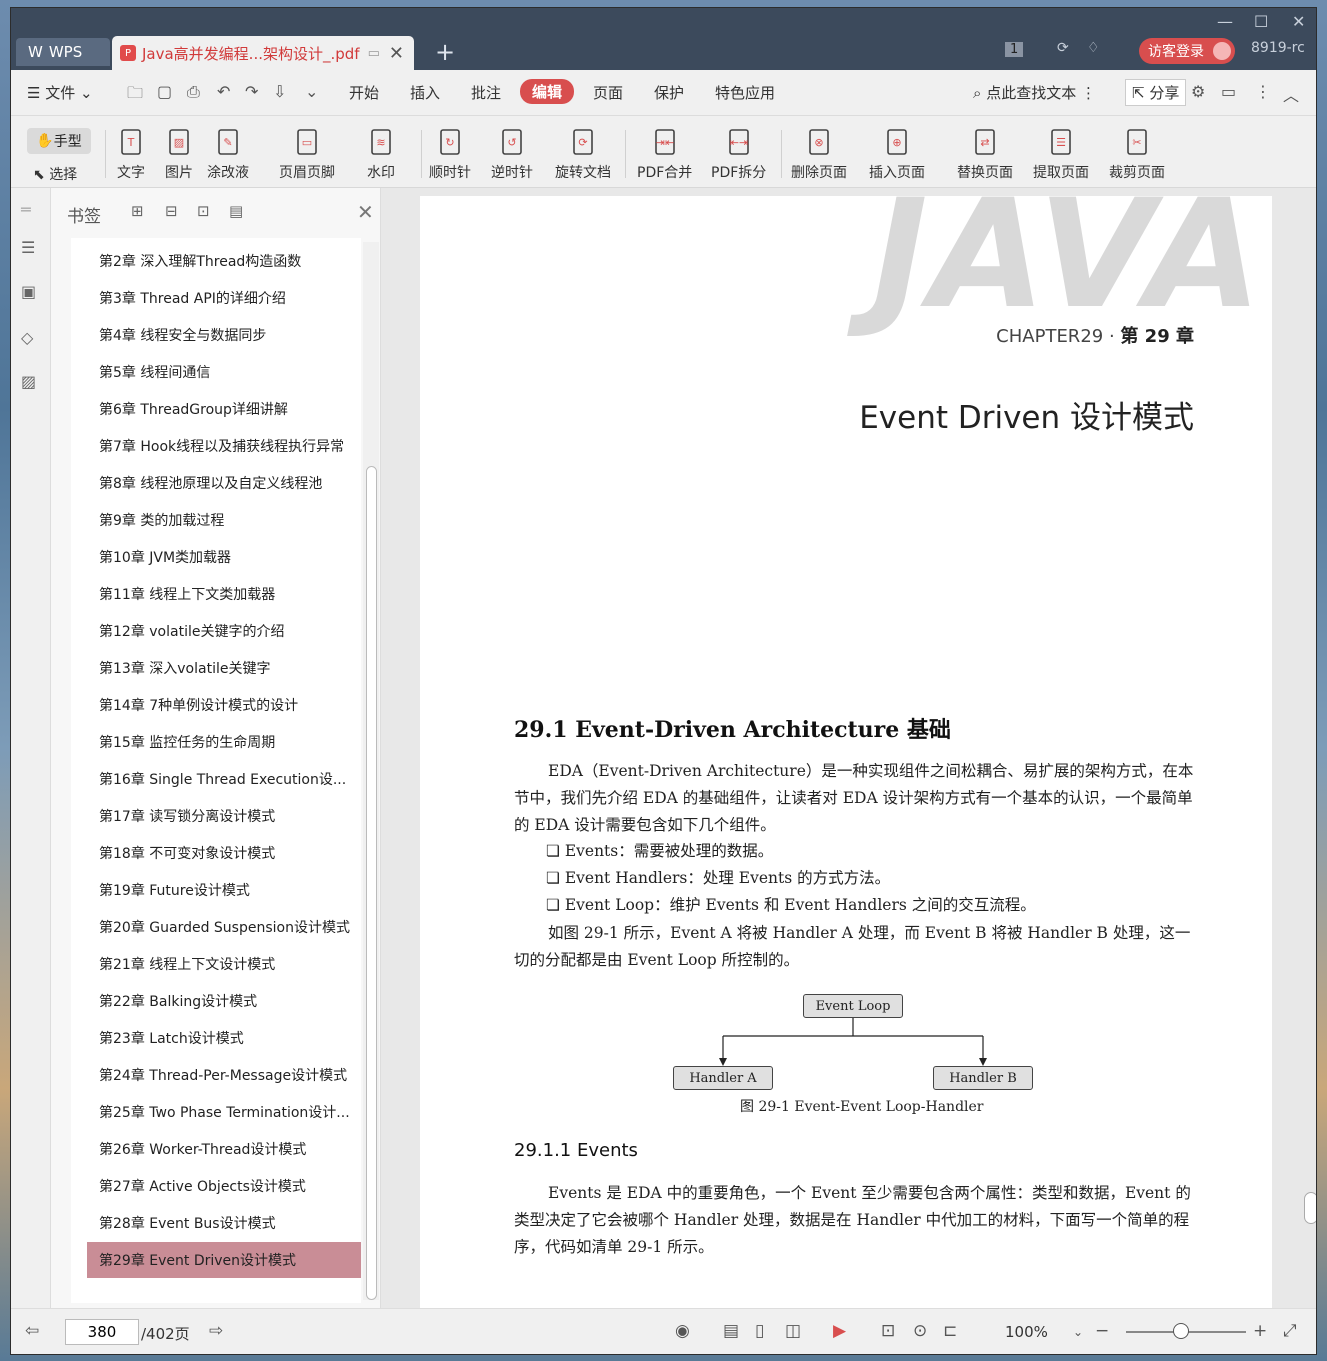  What do you see at coordinates (1198, 91) in the screenshot?
I see `settings-icon: ⚙` at bounding box center [1198, 91].